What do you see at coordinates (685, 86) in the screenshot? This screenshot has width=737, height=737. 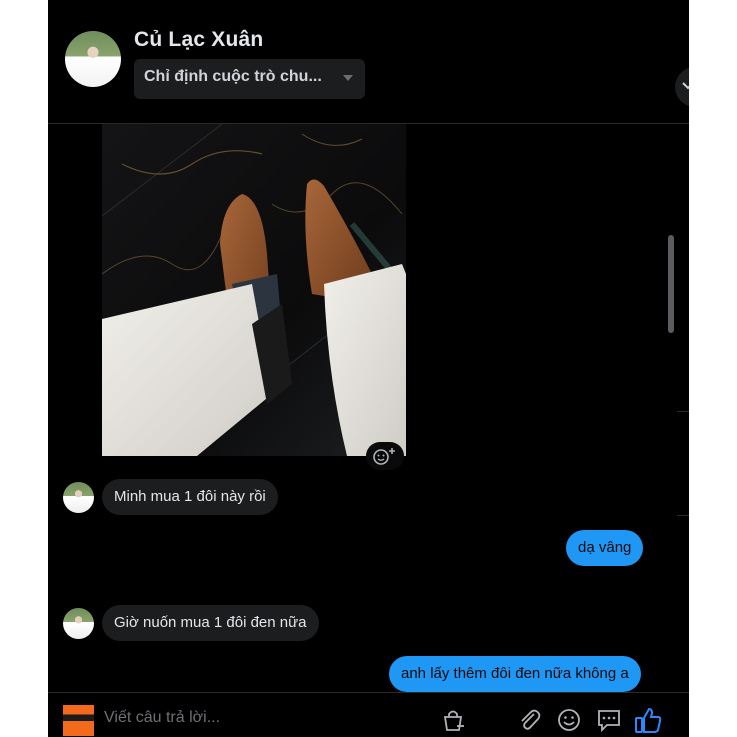 I see `chevron-down-icon` at bounding box center [685, 86].